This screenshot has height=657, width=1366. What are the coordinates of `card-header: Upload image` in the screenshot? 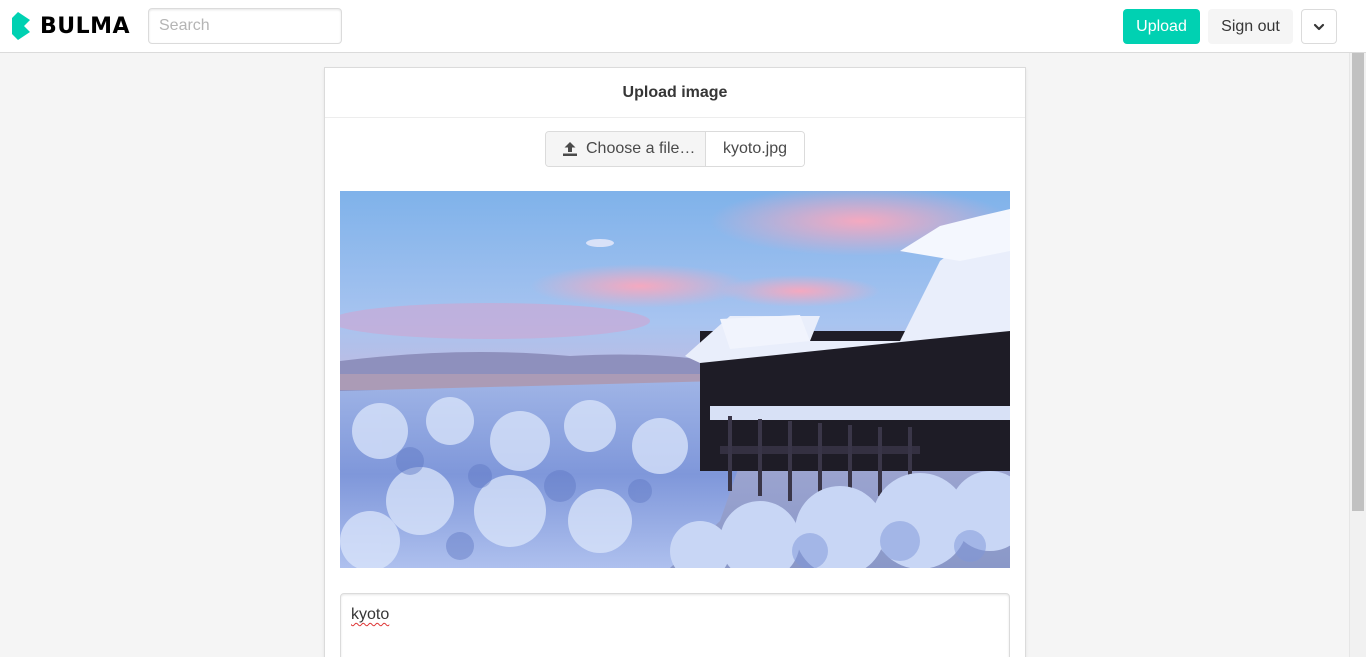 It's located at (675, 93).